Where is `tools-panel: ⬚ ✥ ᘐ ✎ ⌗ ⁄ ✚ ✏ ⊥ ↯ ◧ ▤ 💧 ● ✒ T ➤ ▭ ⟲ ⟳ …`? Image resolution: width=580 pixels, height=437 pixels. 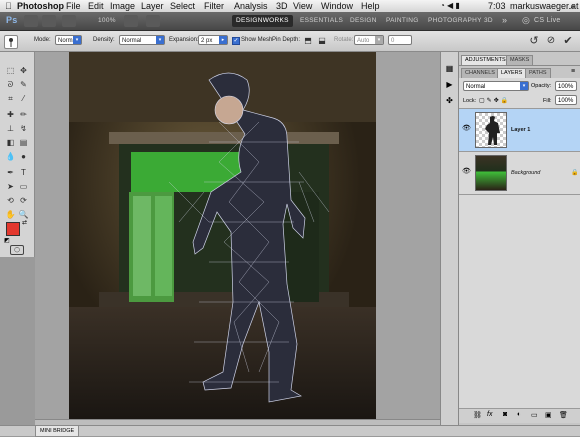 tools-panel: ⬚ ✥ ᘐ ✎ ⌗ ⁄ ✚ ✏ ⊥ ↯ ◧ ▤ 💧 ● ✒ T ➤ ▭ ⟲ ⟳ … is located at coordinates (17, 154).